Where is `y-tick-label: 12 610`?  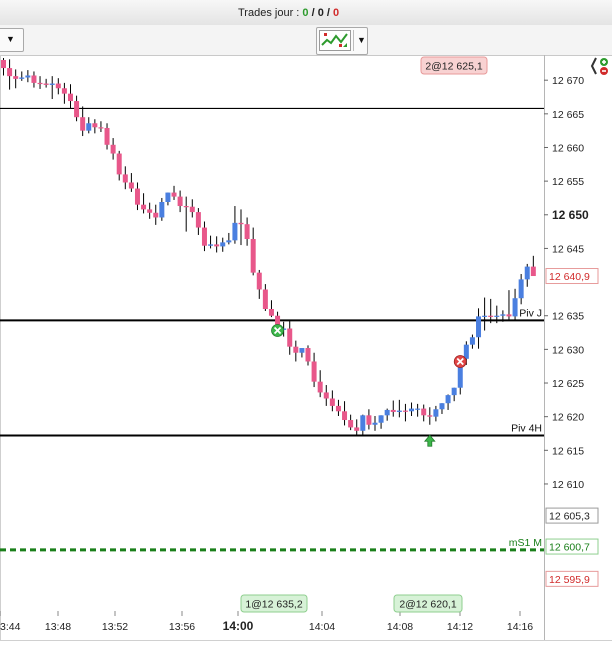 y-tick-label: 12 610 is located at coordinates (568, 485).